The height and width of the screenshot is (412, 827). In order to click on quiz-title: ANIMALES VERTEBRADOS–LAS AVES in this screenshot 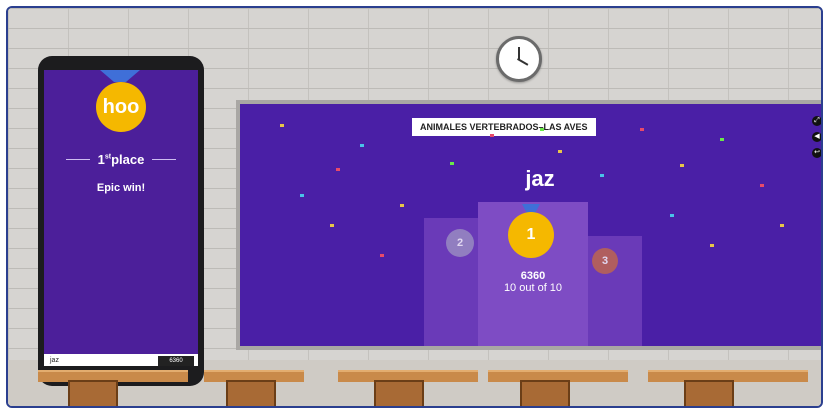, I will do `click(504, 127)`.